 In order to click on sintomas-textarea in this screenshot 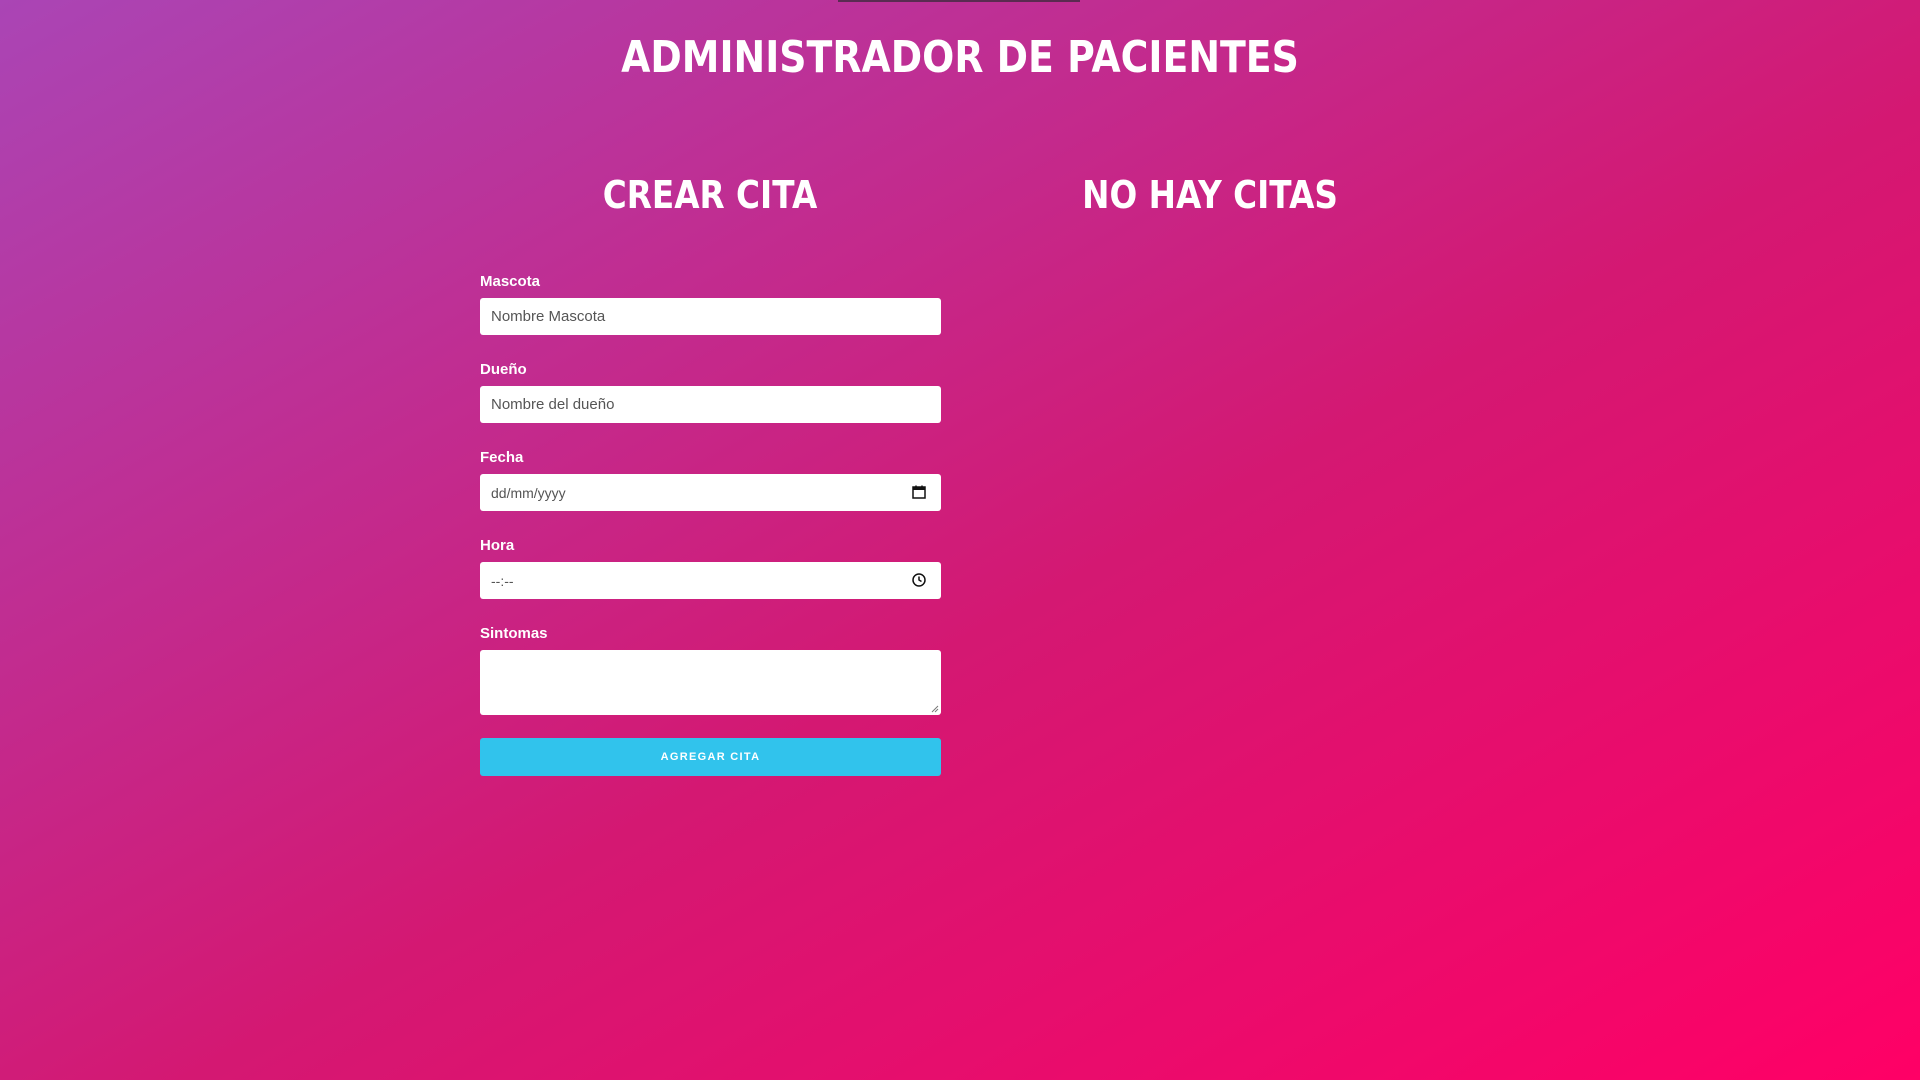, I will do `click(710, 682)`.